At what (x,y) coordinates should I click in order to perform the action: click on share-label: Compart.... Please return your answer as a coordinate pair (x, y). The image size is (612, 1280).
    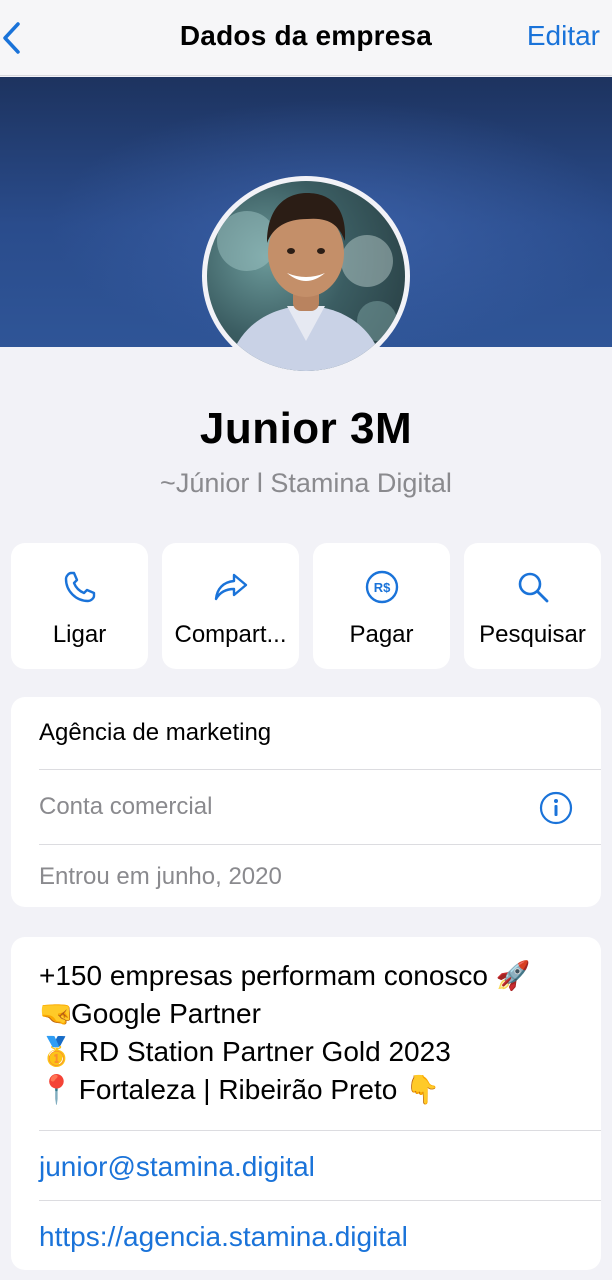
    Looking at the image, I should click on (230, 634).